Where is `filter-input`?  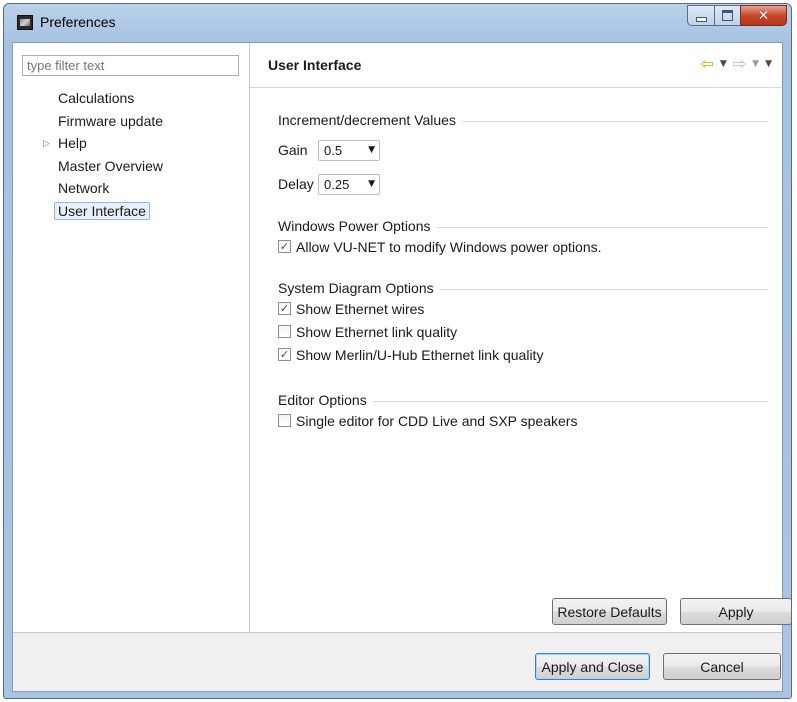
filter-input is located at coordinates (130, 65).